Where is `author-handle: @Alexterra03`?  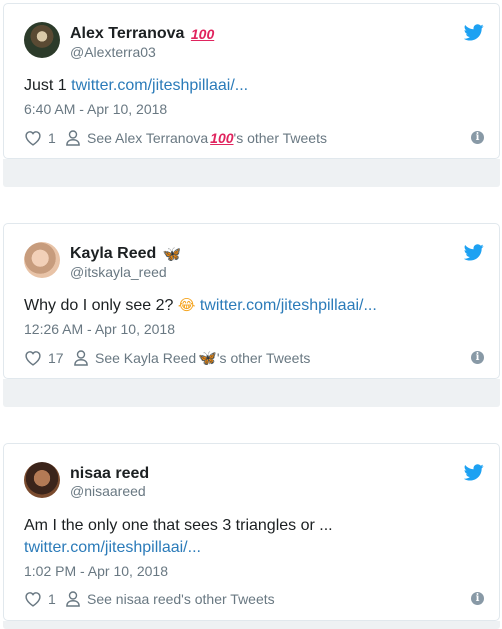
author-handle: @Alexterra03 is located at coordinates (142, 52).